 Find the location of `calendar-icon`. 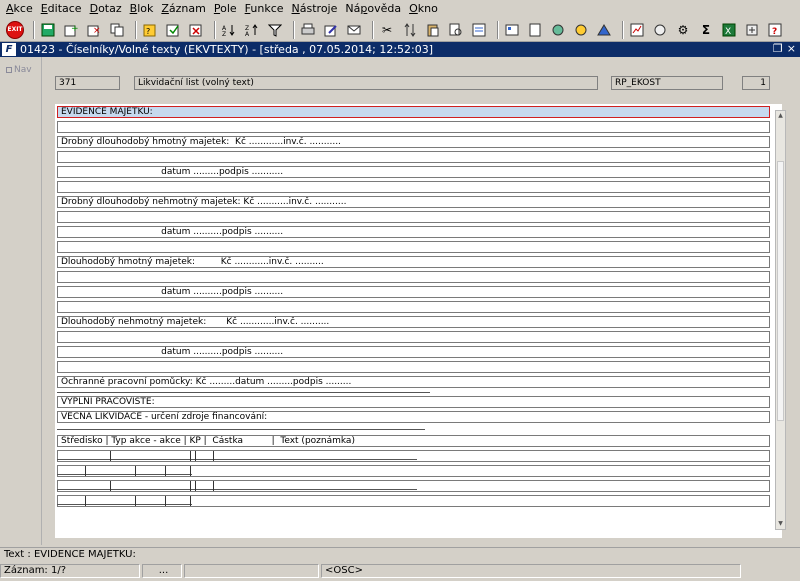

calendar-icon is located at coordinates (535, 29).